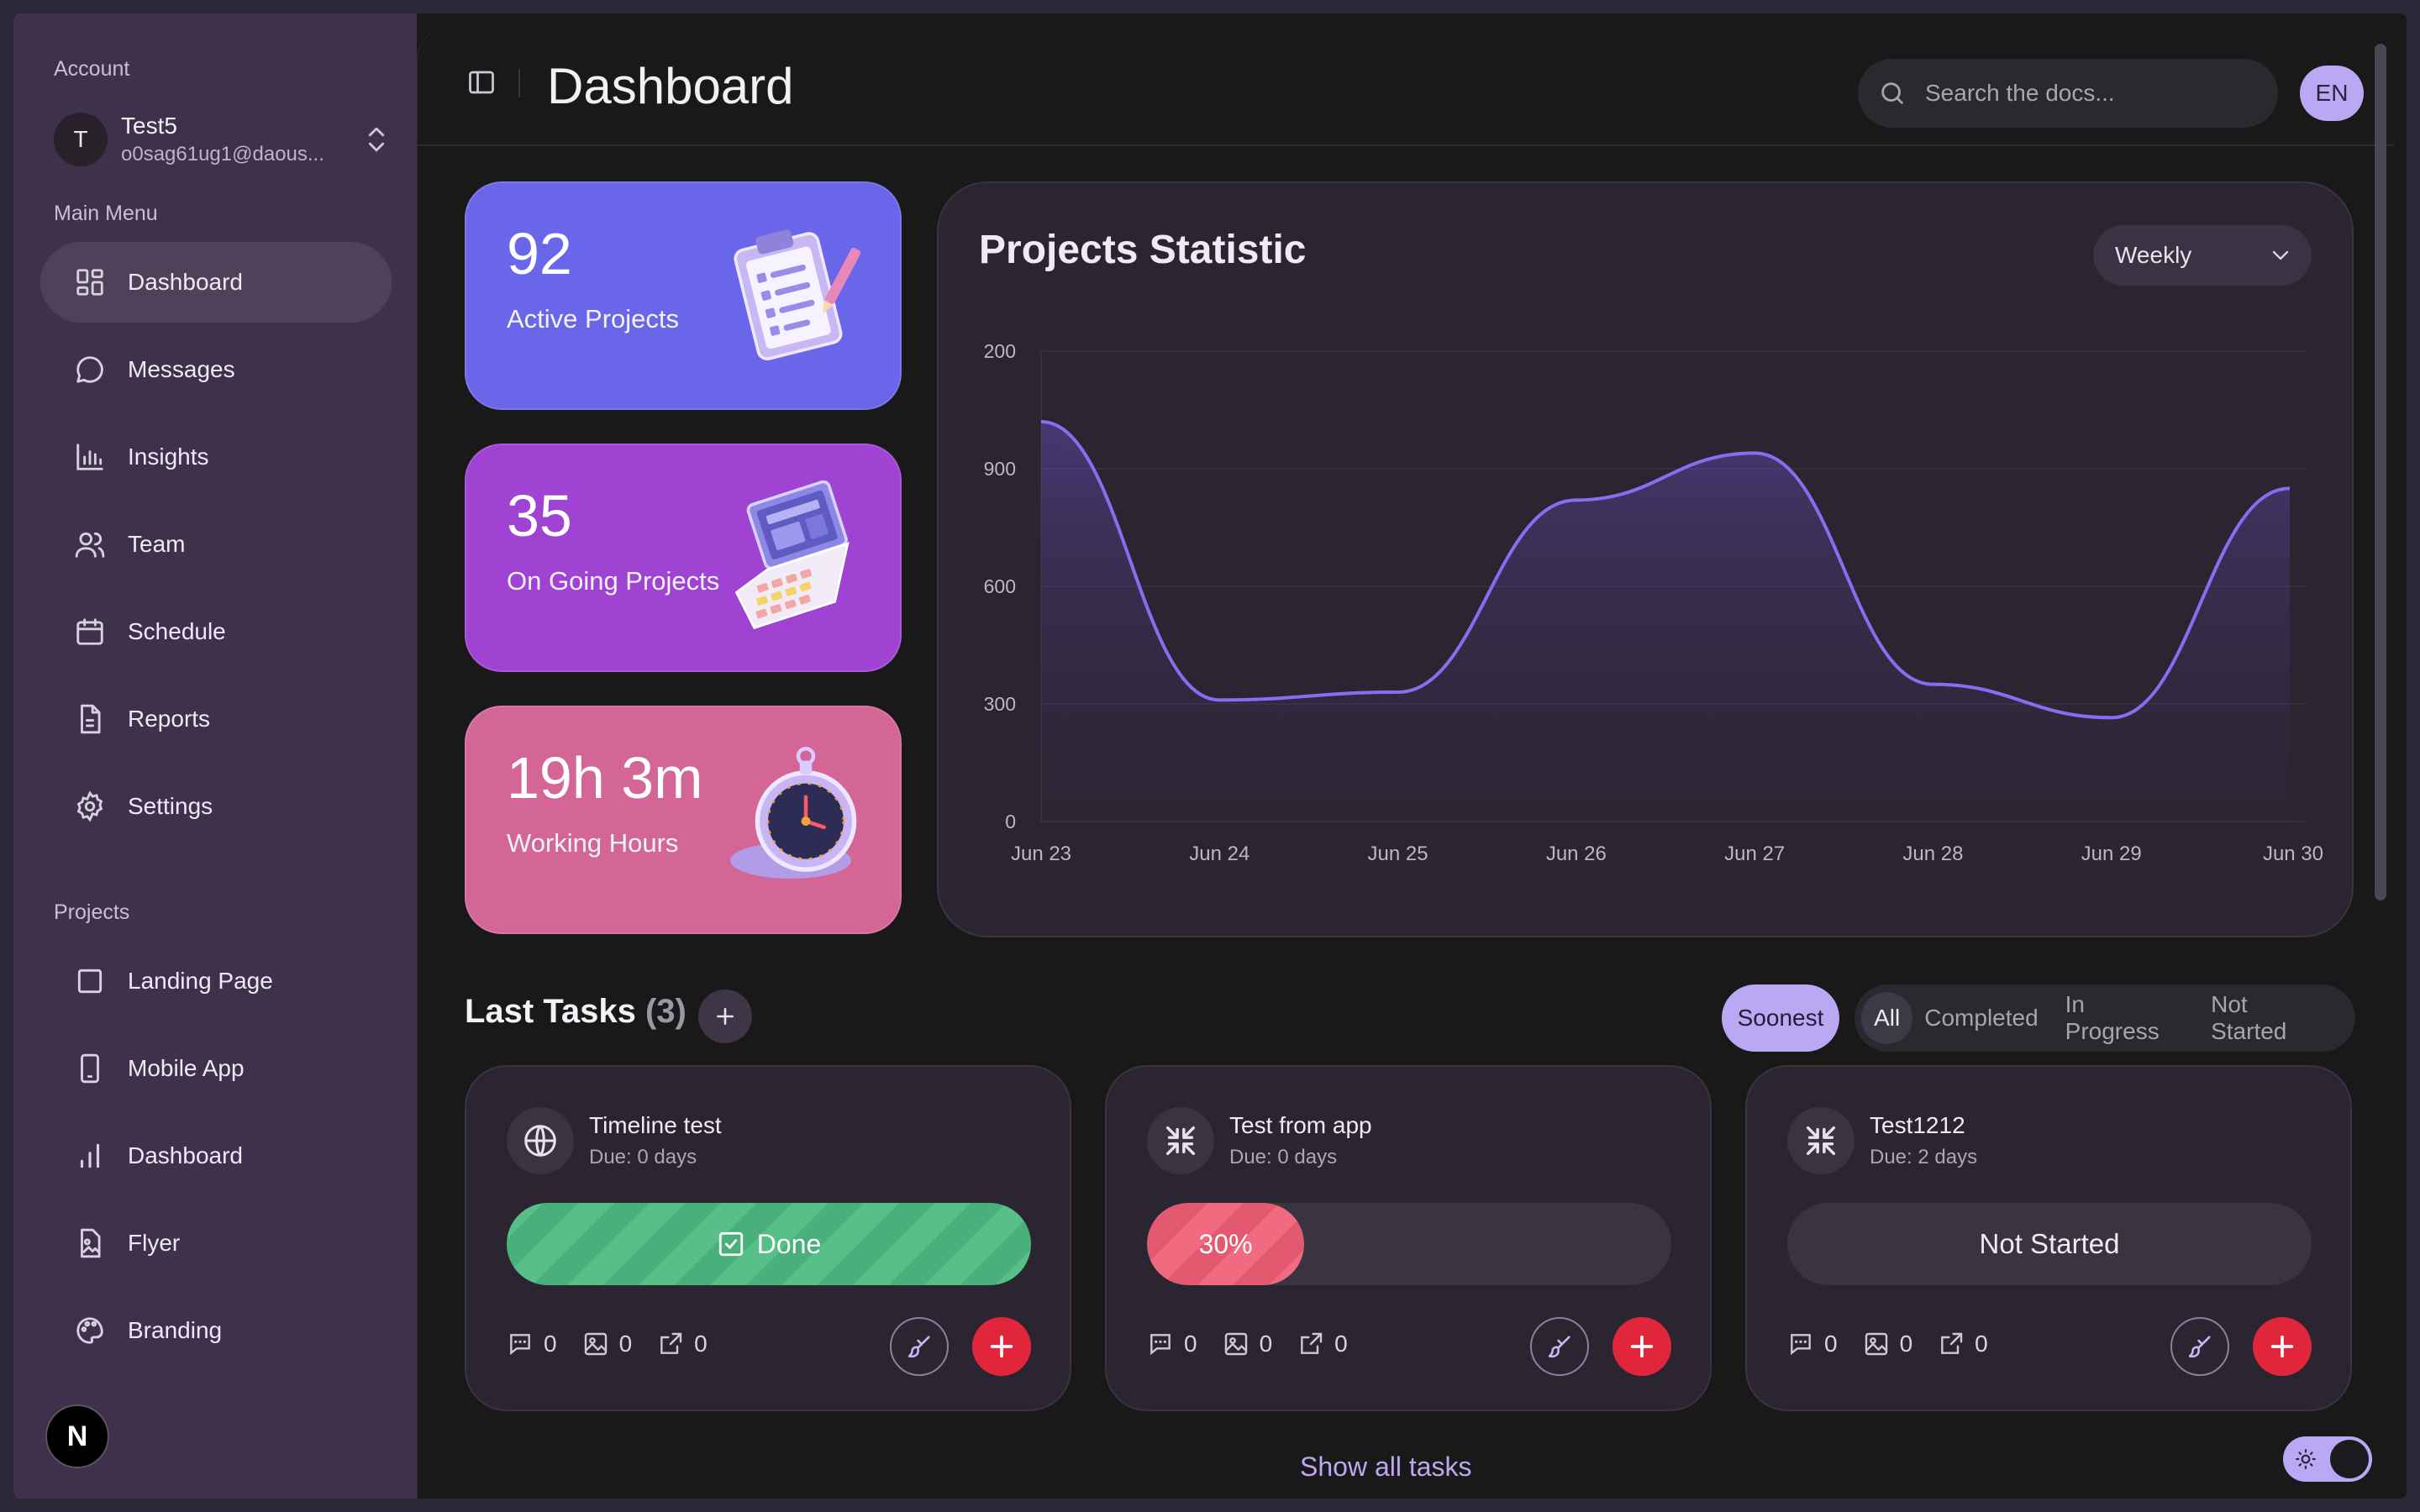 The image size is (2420, 1512). I want to click on sun-icon, so click(2306, 1459).